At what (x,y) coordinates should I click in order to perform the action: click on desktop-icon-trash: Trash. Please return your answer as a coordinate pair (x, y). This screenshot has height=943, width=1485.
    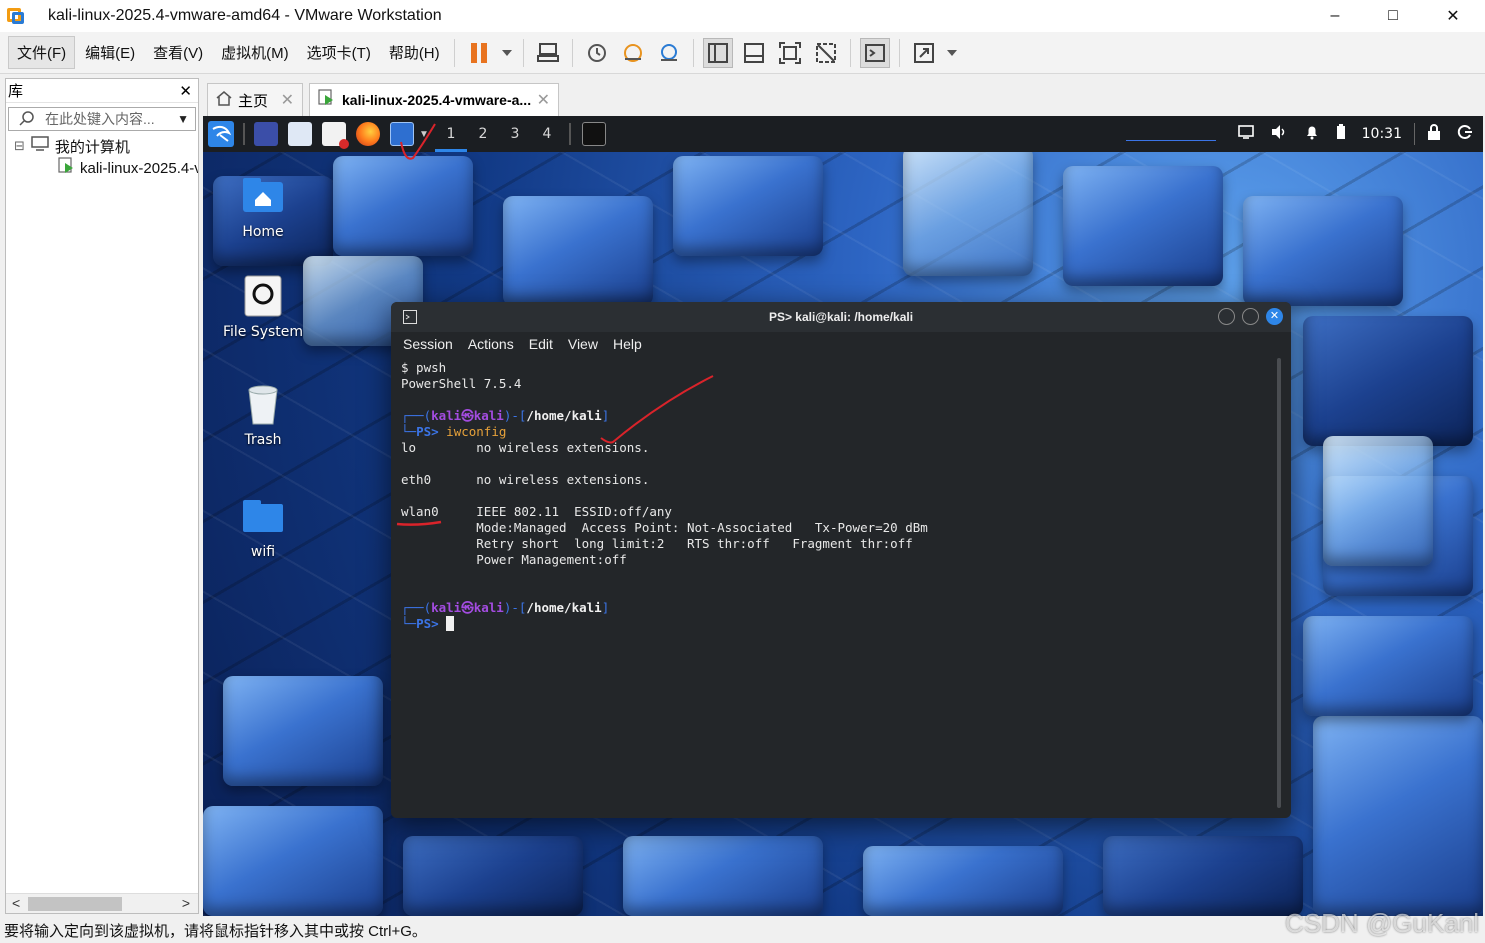
    Looking at the image, I should click on (263, 415).